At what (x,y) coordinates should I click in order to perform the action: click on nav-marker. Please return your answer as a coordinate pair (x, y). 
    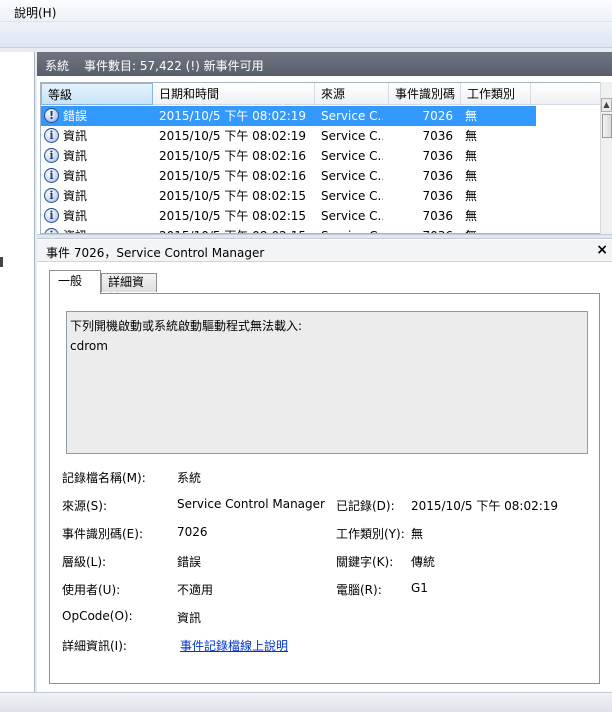
    Looking at the image, I should click on (1, 262).